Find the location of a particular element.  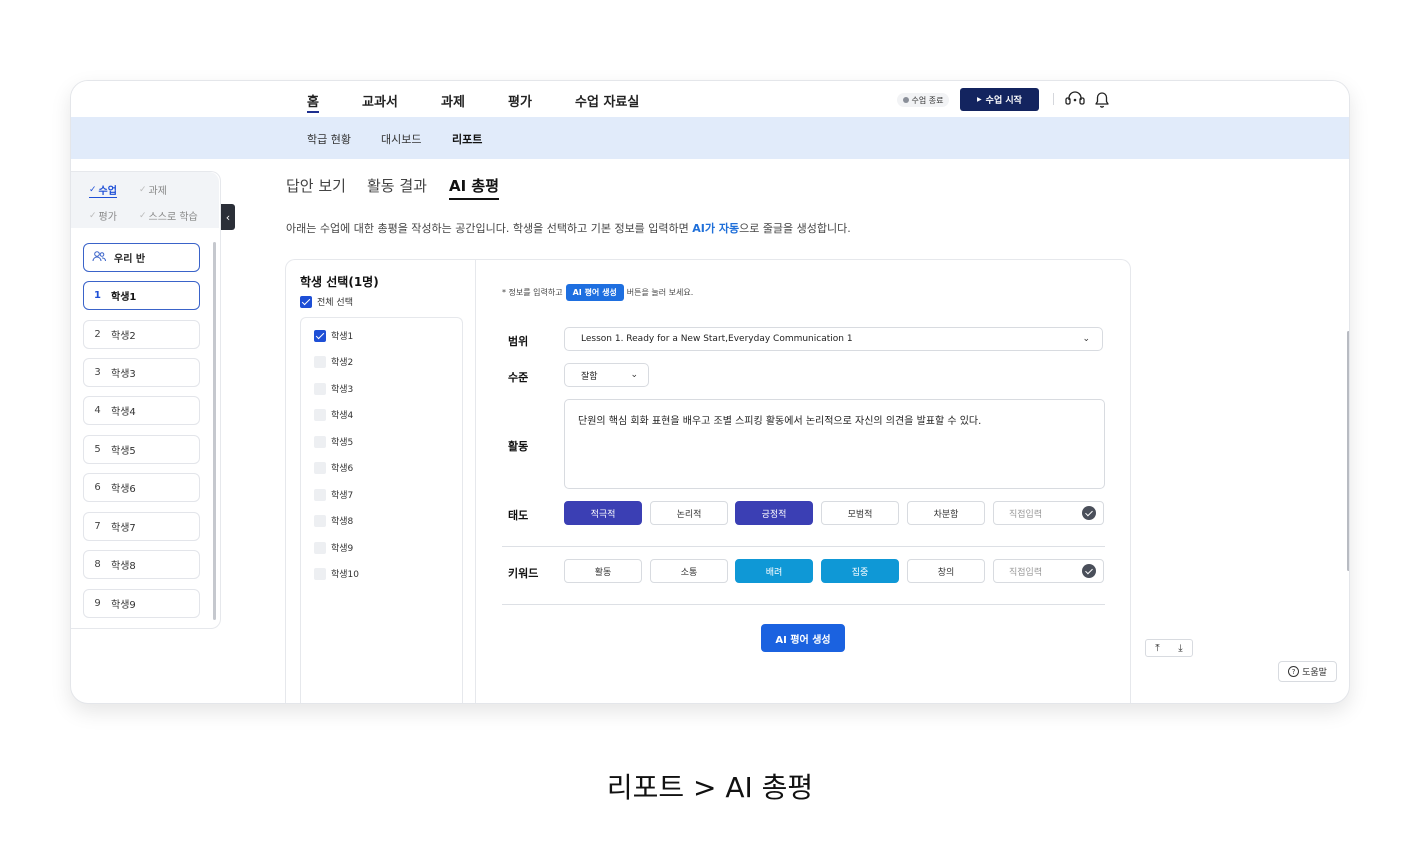

sidebar-tab-self-study: ✓ 스스로 학습 is located at coordinates (168, 216).